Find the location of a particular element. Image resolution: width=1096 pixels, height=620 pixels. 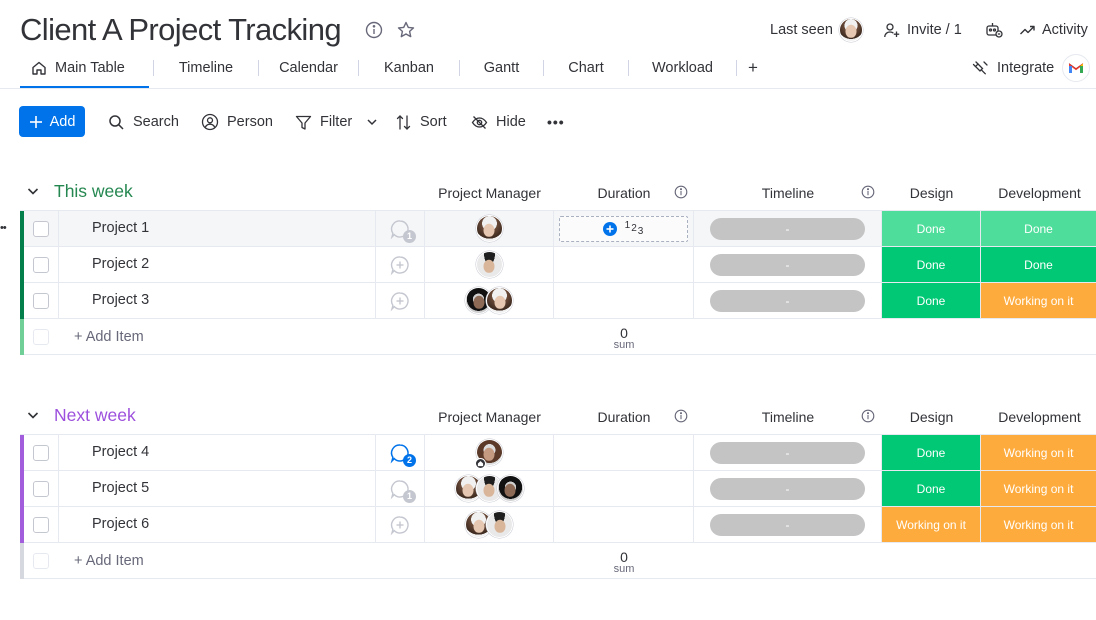

add-view-button: + is located at coordinates (753, 68).